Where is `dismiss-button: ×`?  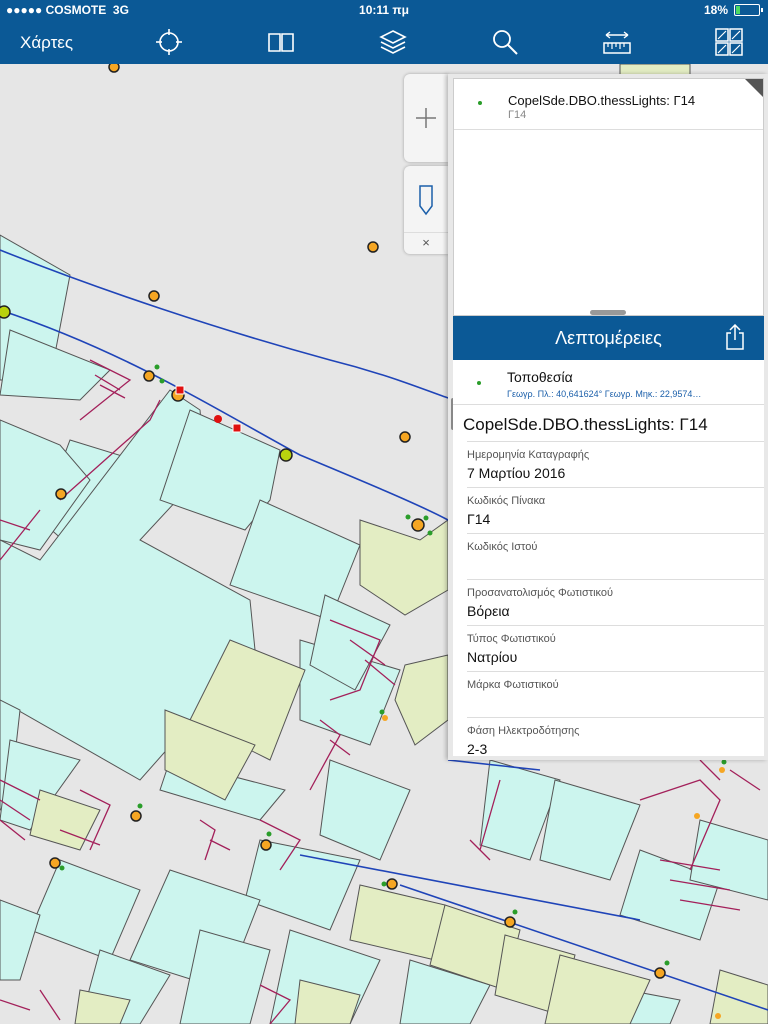 dismiss-button: × is located at coordinates (426, 241).